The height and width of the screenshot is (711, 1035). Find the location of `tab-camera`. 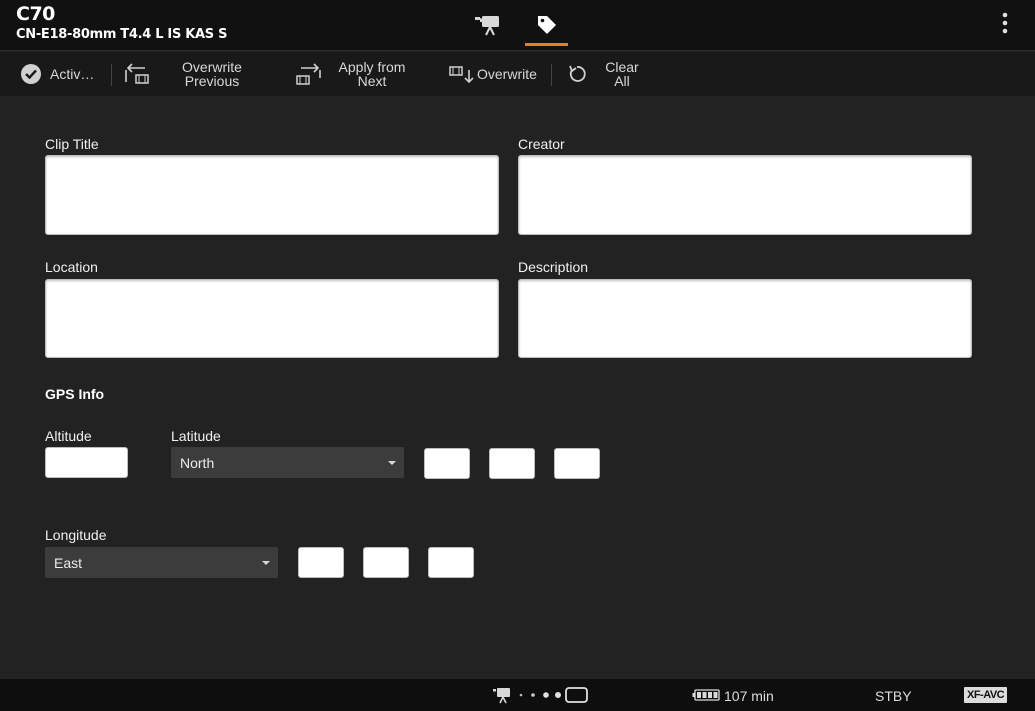

tab-camera is located at coordinates (488, 25).